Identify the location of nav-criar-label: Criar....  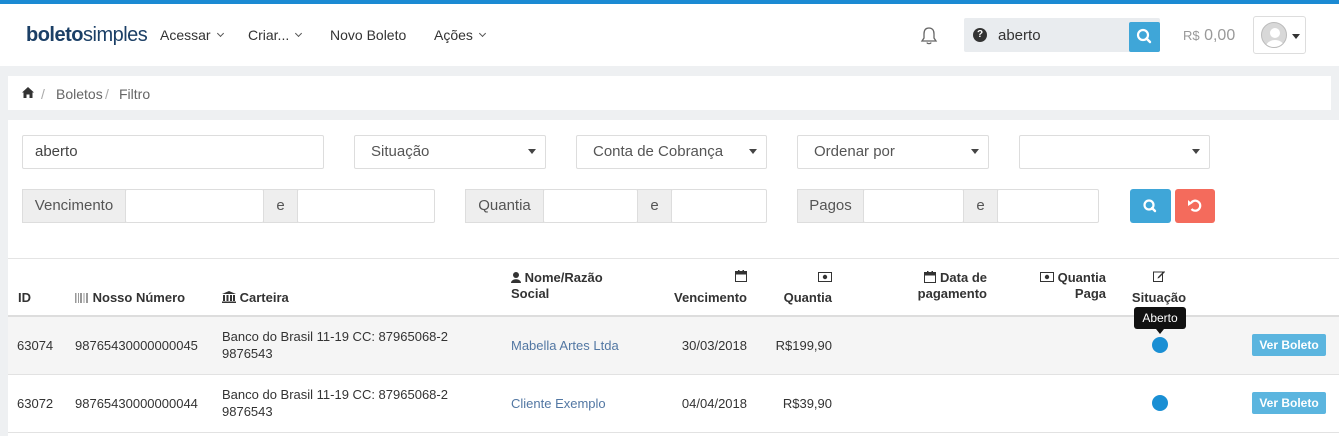
(269, 35).